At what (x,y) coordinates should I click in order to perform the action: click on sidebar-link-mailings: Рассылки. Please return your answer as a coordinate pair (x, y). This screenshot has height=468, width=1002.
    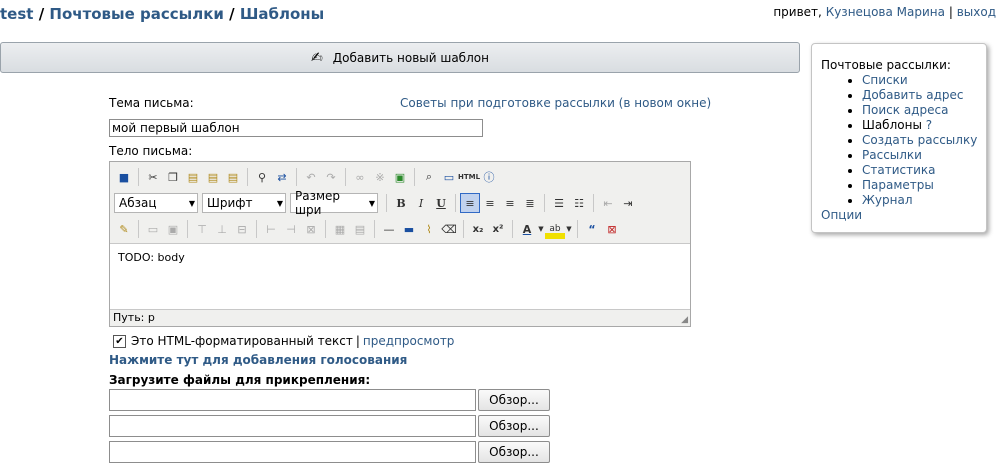
    Looking at the image, I should click on (892, 155).